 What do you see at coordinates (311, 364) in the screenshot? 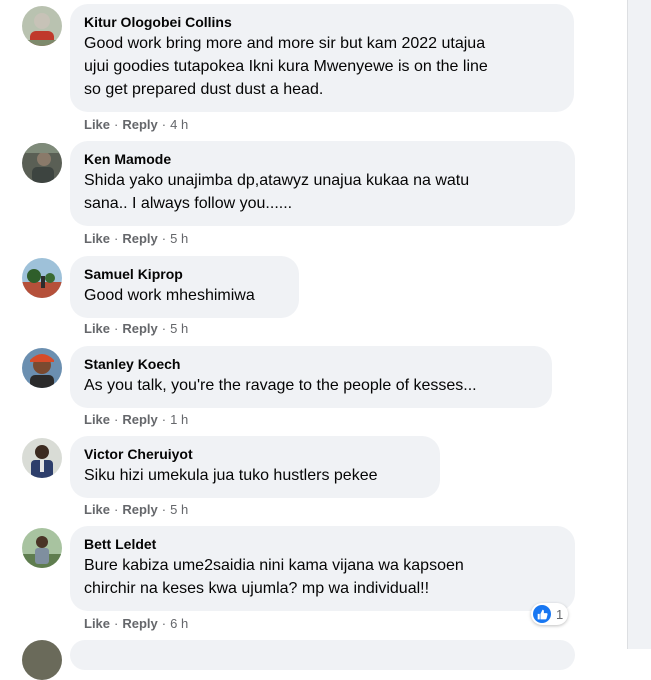
I see `comment-author: Stanley Koech` at bounding box center [311, 364].